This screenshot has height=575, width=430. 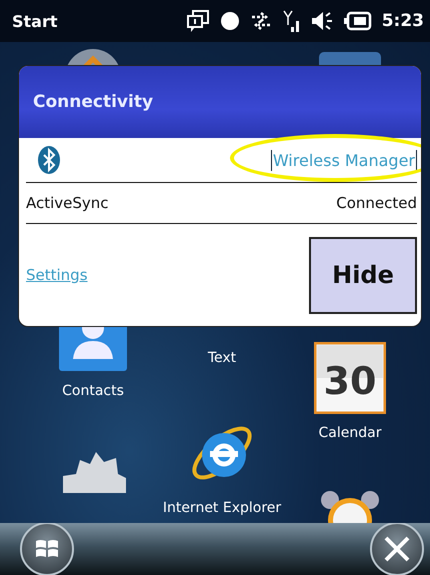 What do you see at coordinates (230, 21) in the screenshot?
I see `dot-icon` at bounding box center [230, 21].